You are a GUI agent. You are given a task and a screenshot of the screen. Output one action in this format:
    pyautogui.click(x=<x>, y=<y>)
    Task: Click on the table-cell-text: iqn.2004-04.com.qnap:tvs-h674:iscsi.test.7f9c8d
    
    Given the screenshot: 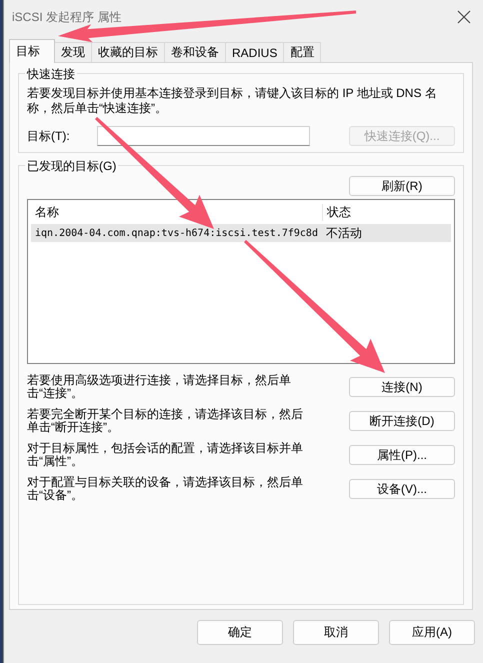 What is the action you would take?
    pyautogui.click(x=176, y=233)
    